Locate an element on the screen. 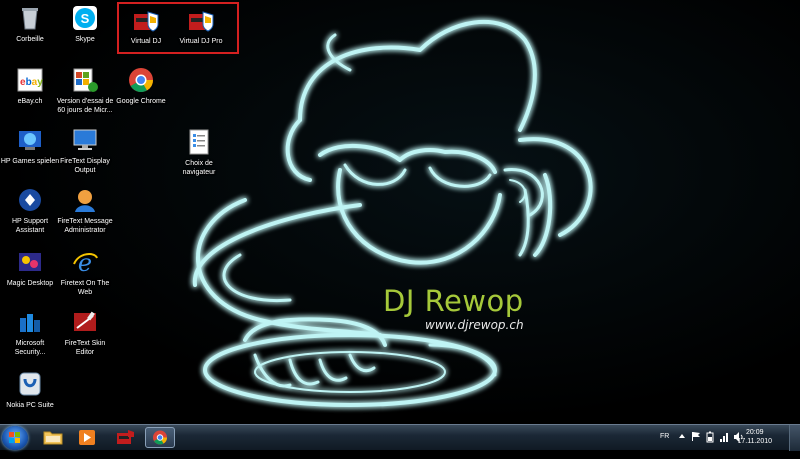 The height and width of the screenshot is (459, 800). svg-text: e is located at coordinates (85, 262).